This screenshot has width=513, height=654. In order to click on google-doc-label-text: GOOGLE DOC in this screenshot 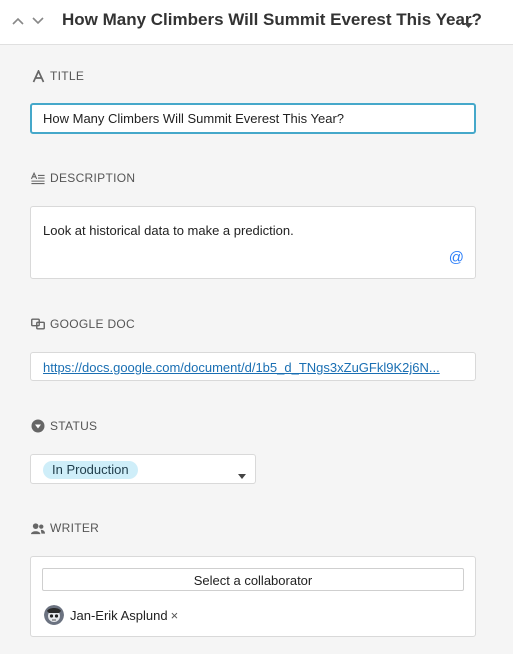, I will do `click(93, 324)`.